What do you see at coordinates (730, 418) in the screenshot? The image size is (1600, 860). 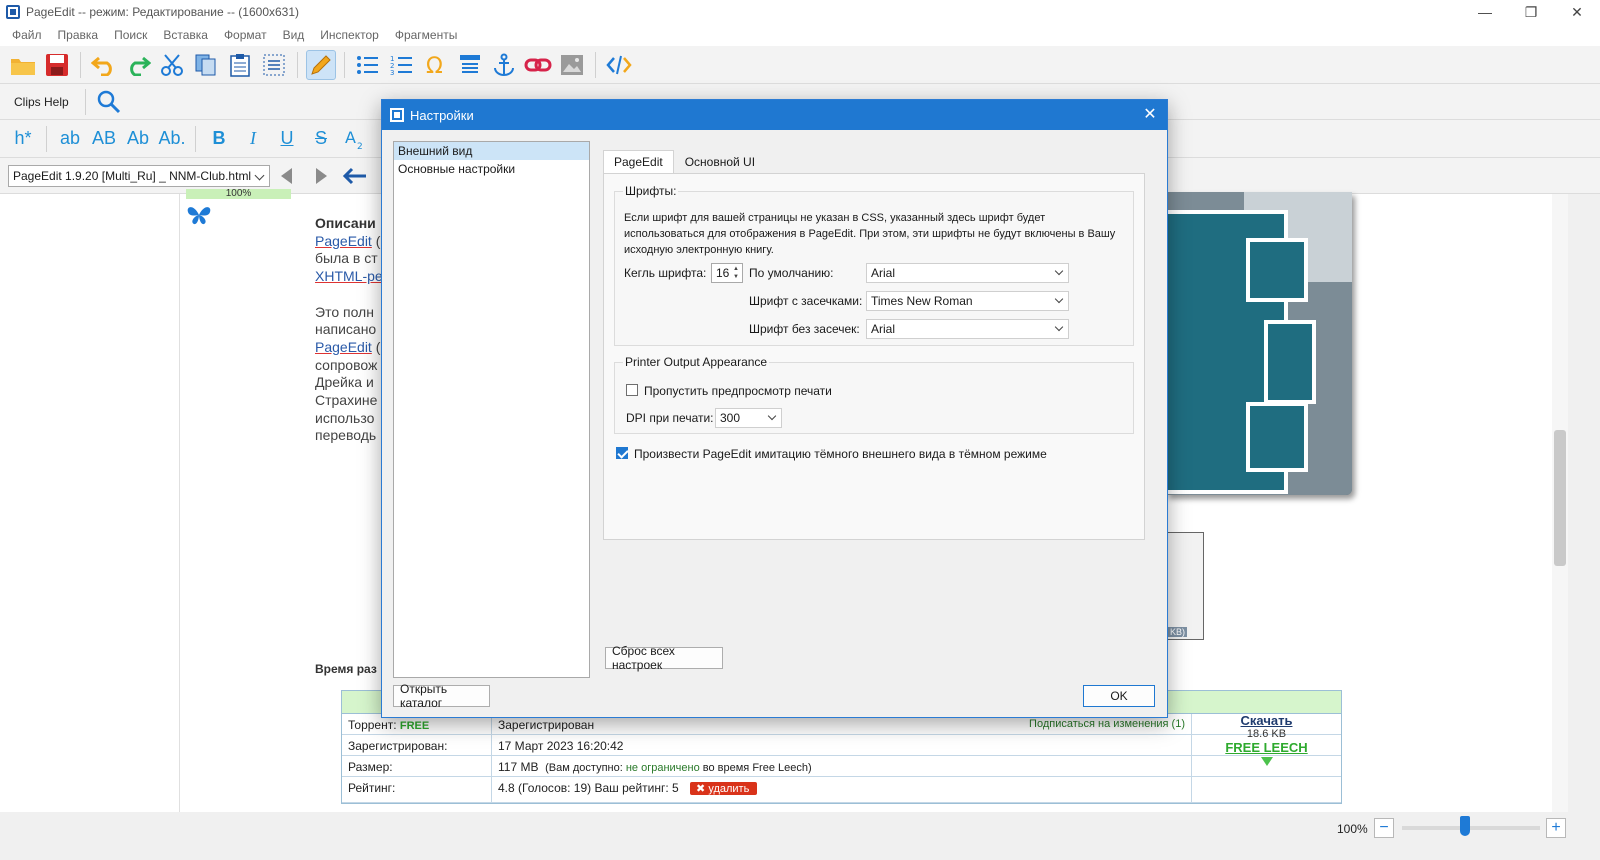 I see `print-dpi-value: 300` at bounding box center [730, 418].